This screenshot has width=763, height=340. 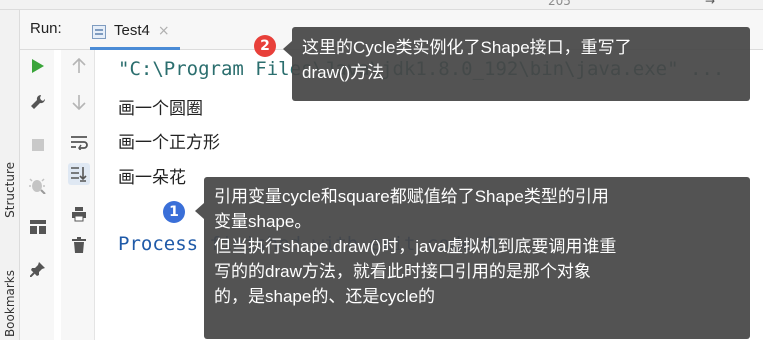 I want to click on run-icon, so click(x=38, y=66).